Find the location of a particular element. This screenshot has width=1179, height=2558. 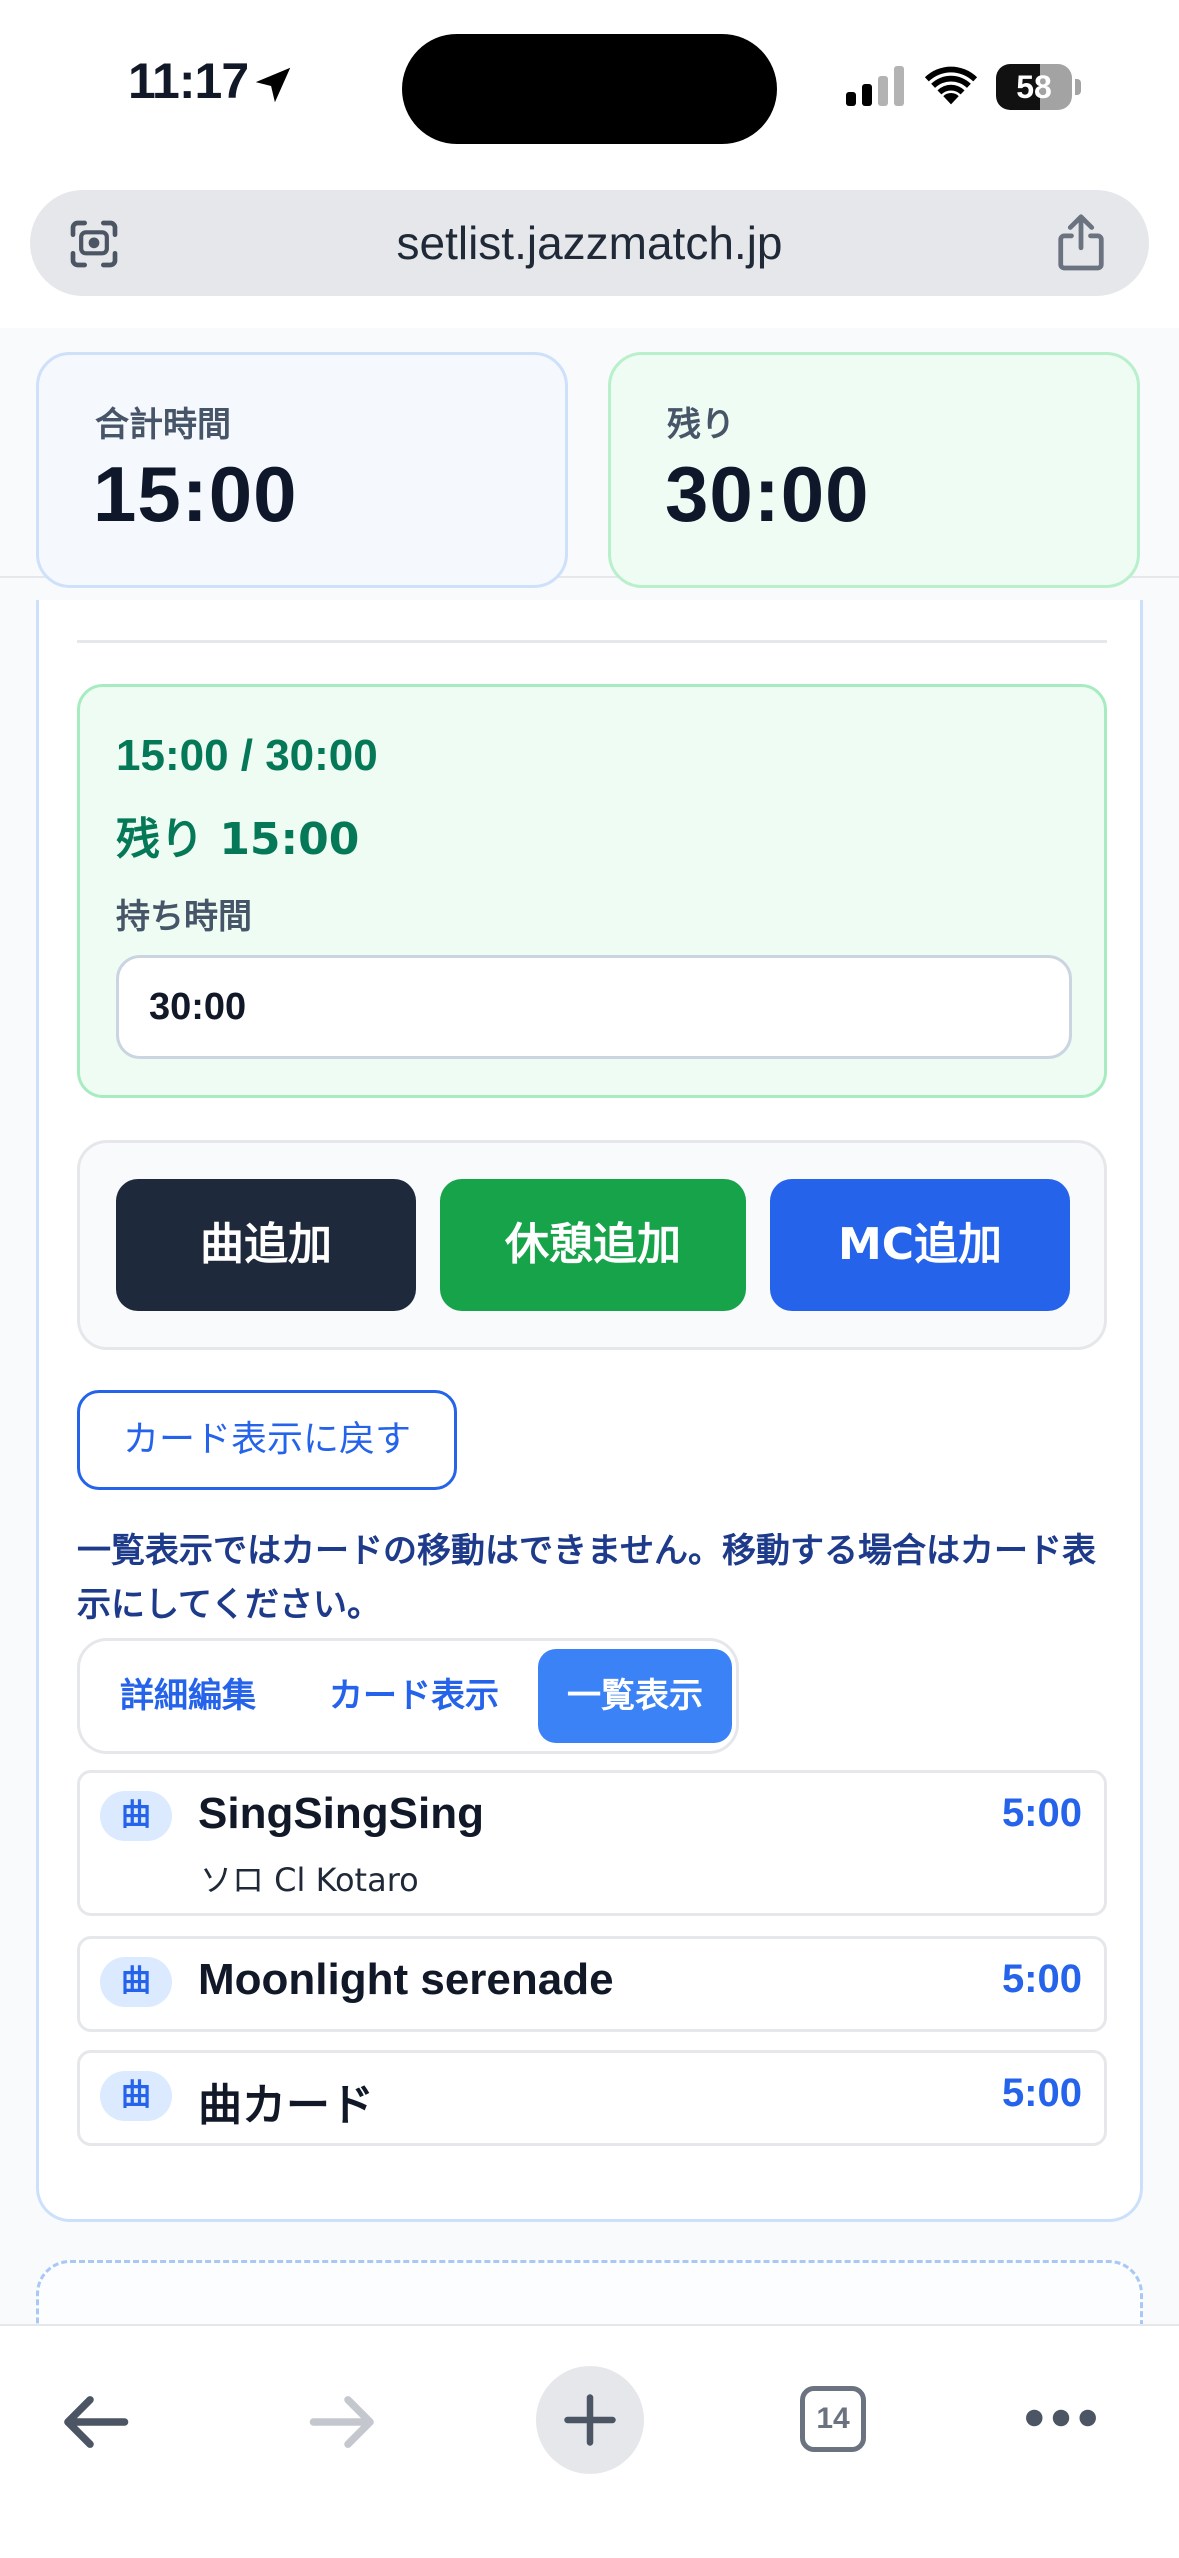

remaining-time-value: 30:00 is located at coordinates (767, 494).